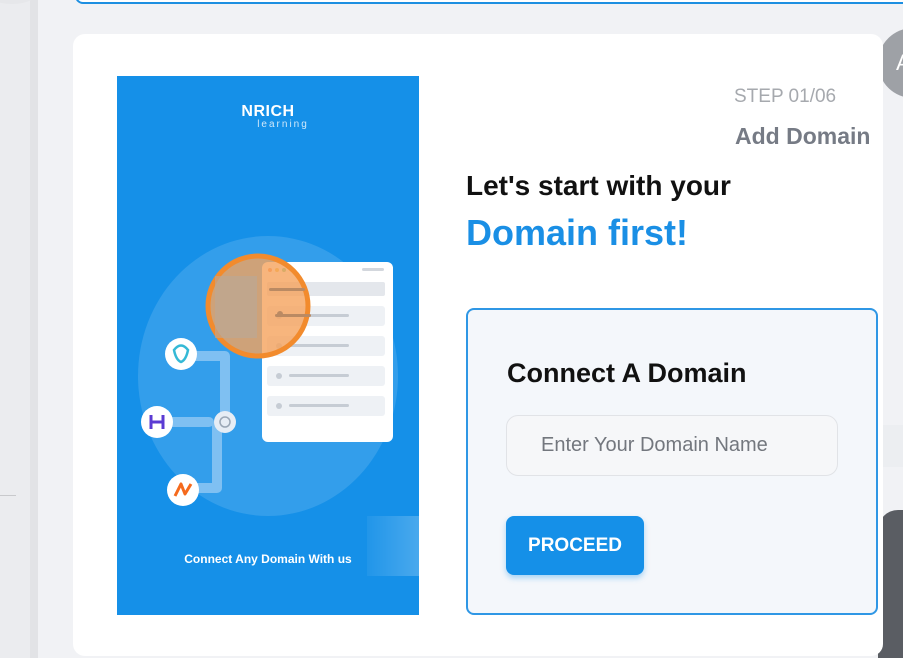 The image size is (903, 658). I want to click on step-title: Add Domain, so click(803, 136).